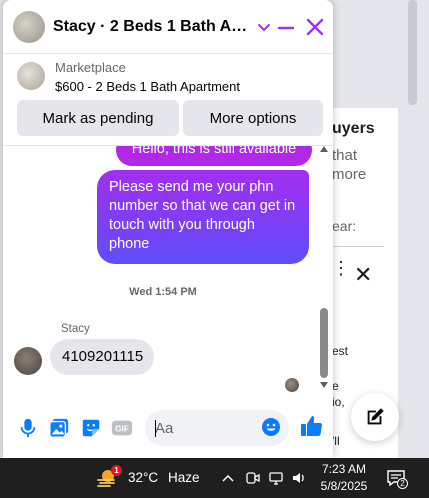  Describe the element at coordinates (324, 385) in the screenshot. I see `scroll-down-icon` at that location.